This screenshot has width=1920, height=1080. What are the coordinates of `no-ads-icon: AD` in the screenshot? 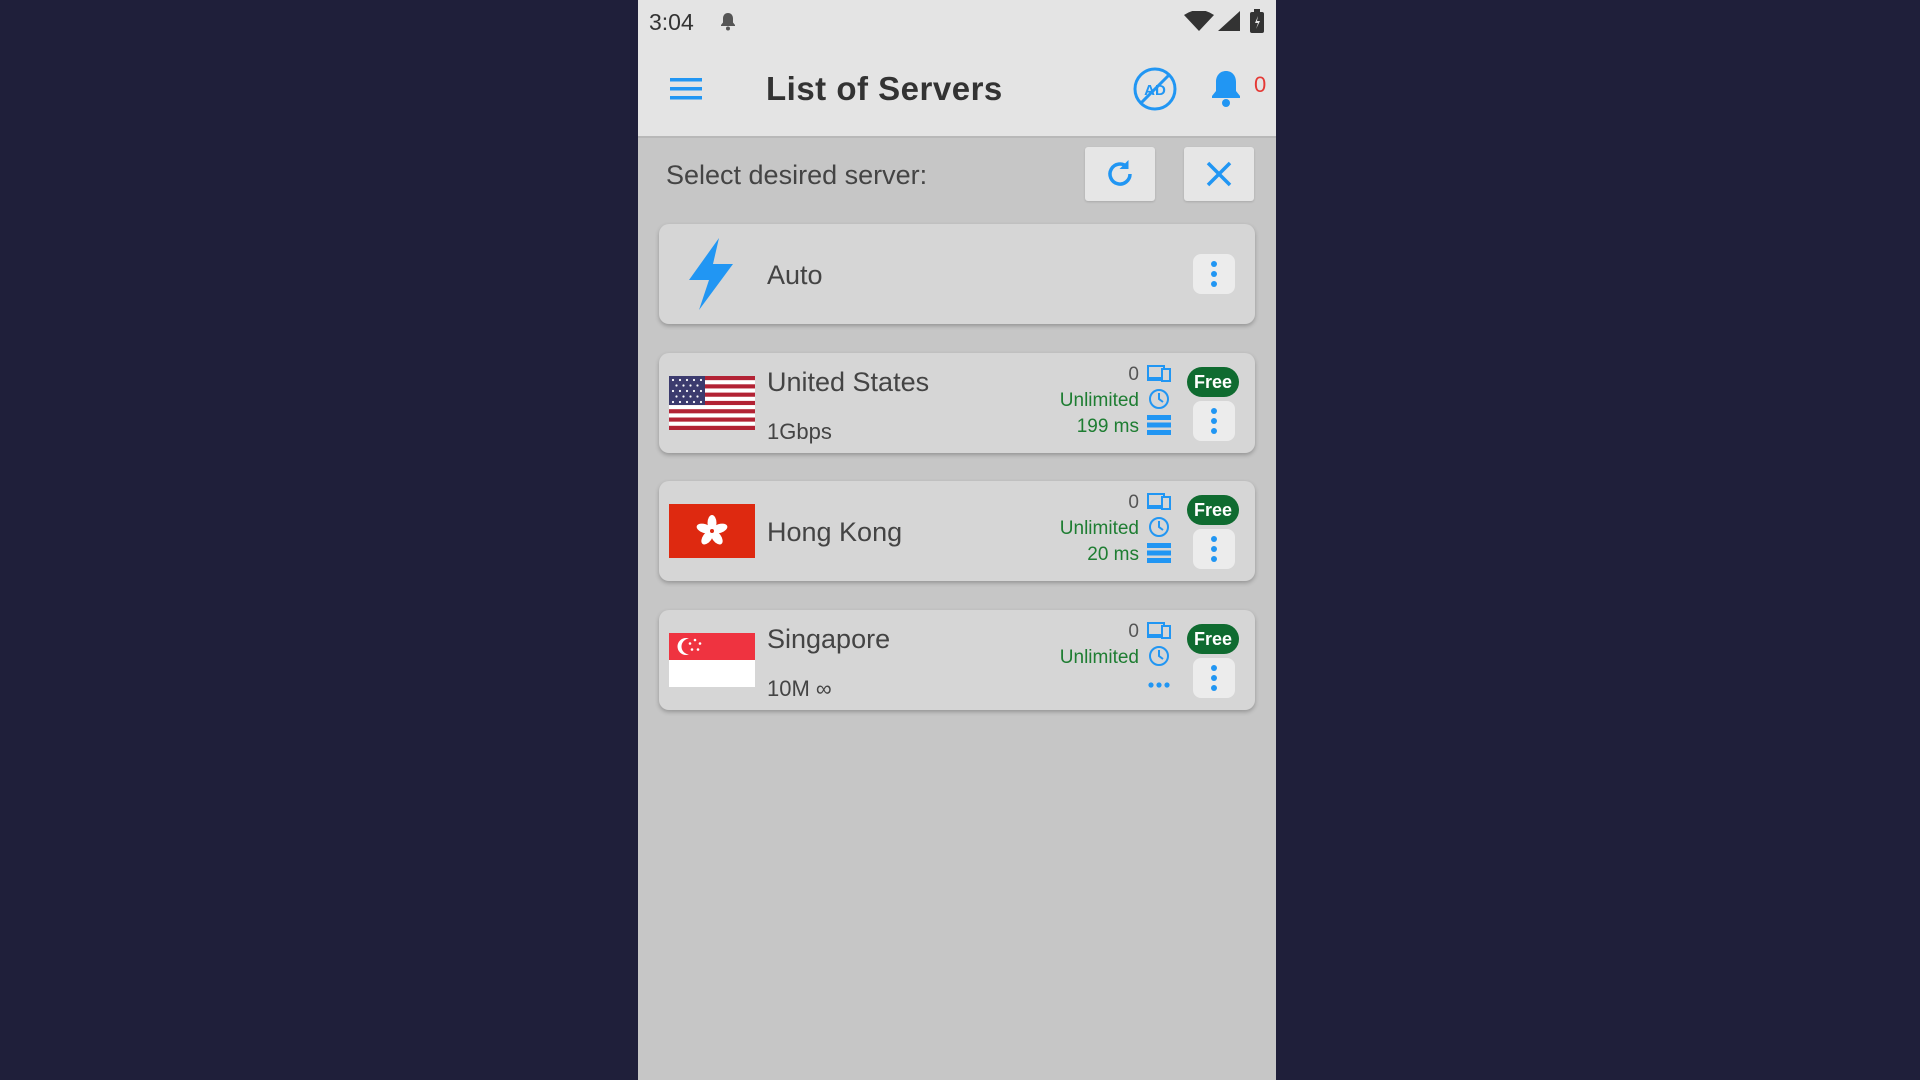 It's located at (1155, 89).